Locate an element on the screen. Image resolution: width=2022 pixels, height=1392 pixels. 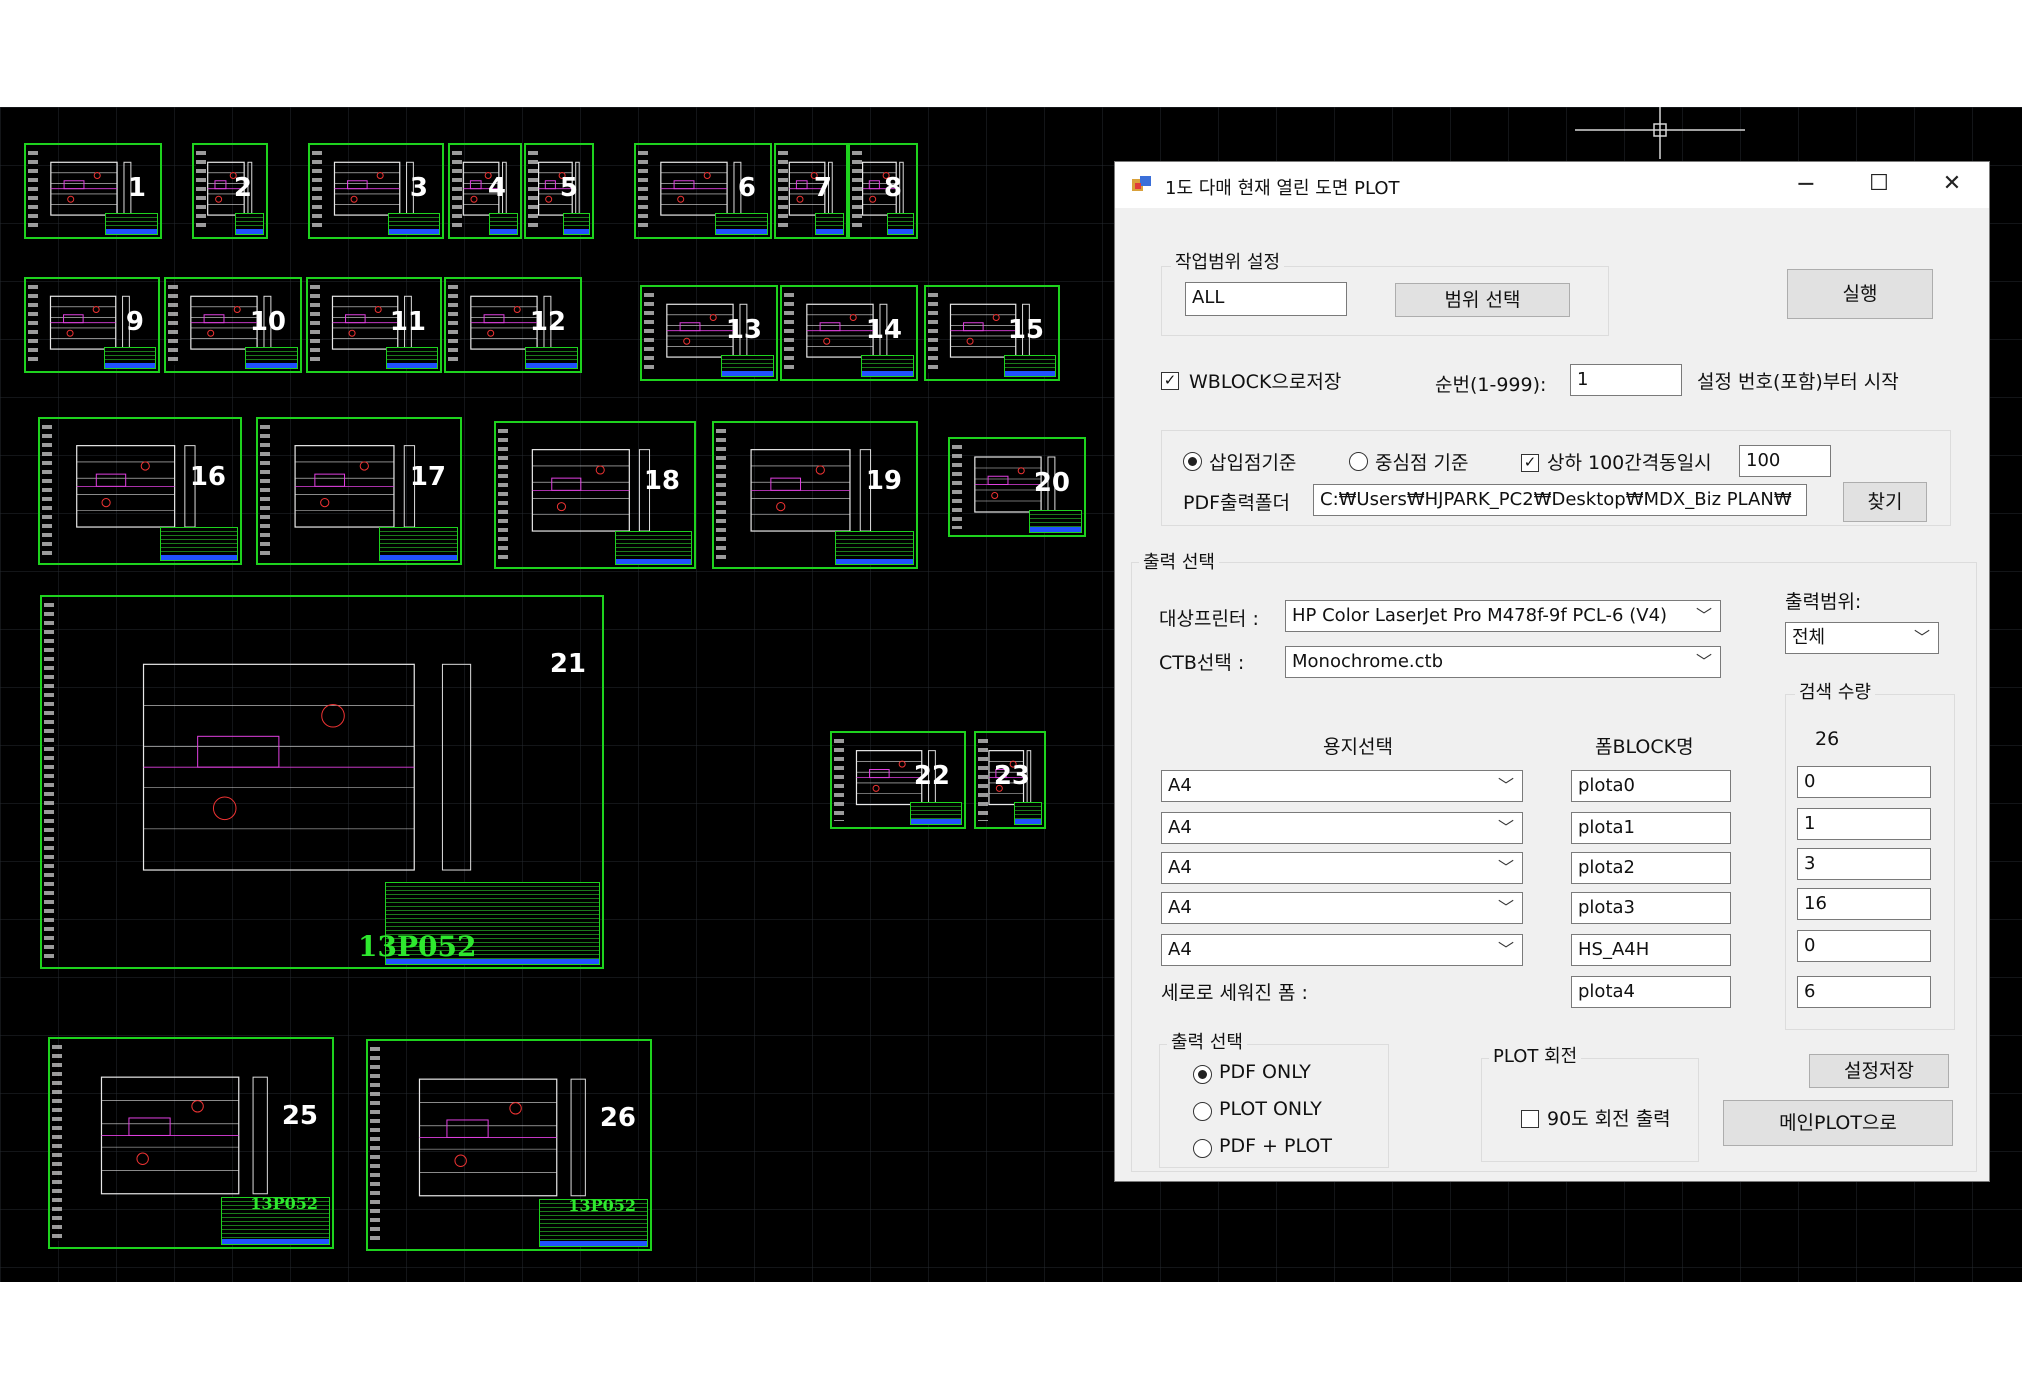
drawing-sheet: 19 is located at coordinates (815, 495).